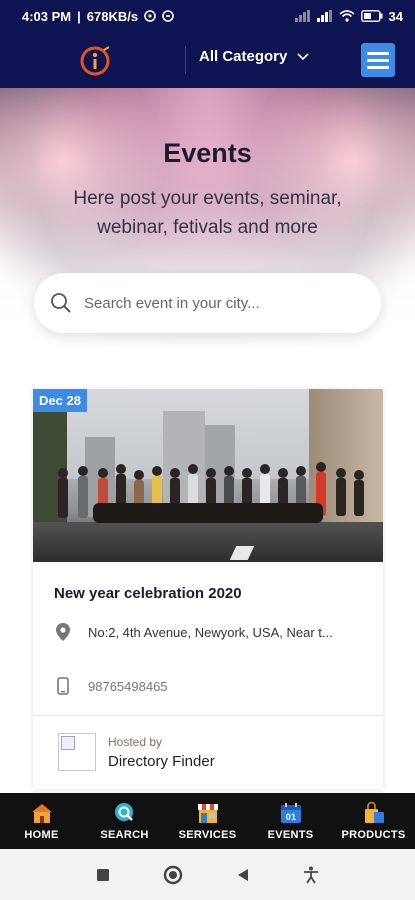  Describe the element at coordinates (371, 16) in the screenshot. I see `battery-icon` at that location.